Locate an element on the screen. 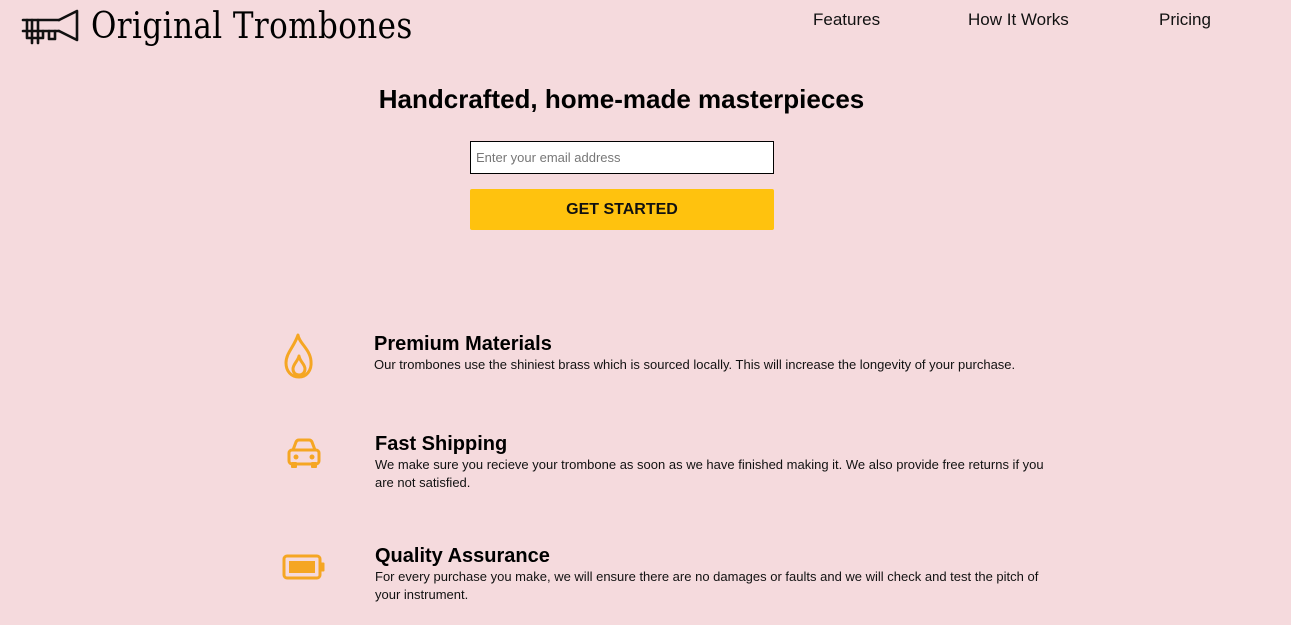  battery-icon is located at coordinates (303, 567).